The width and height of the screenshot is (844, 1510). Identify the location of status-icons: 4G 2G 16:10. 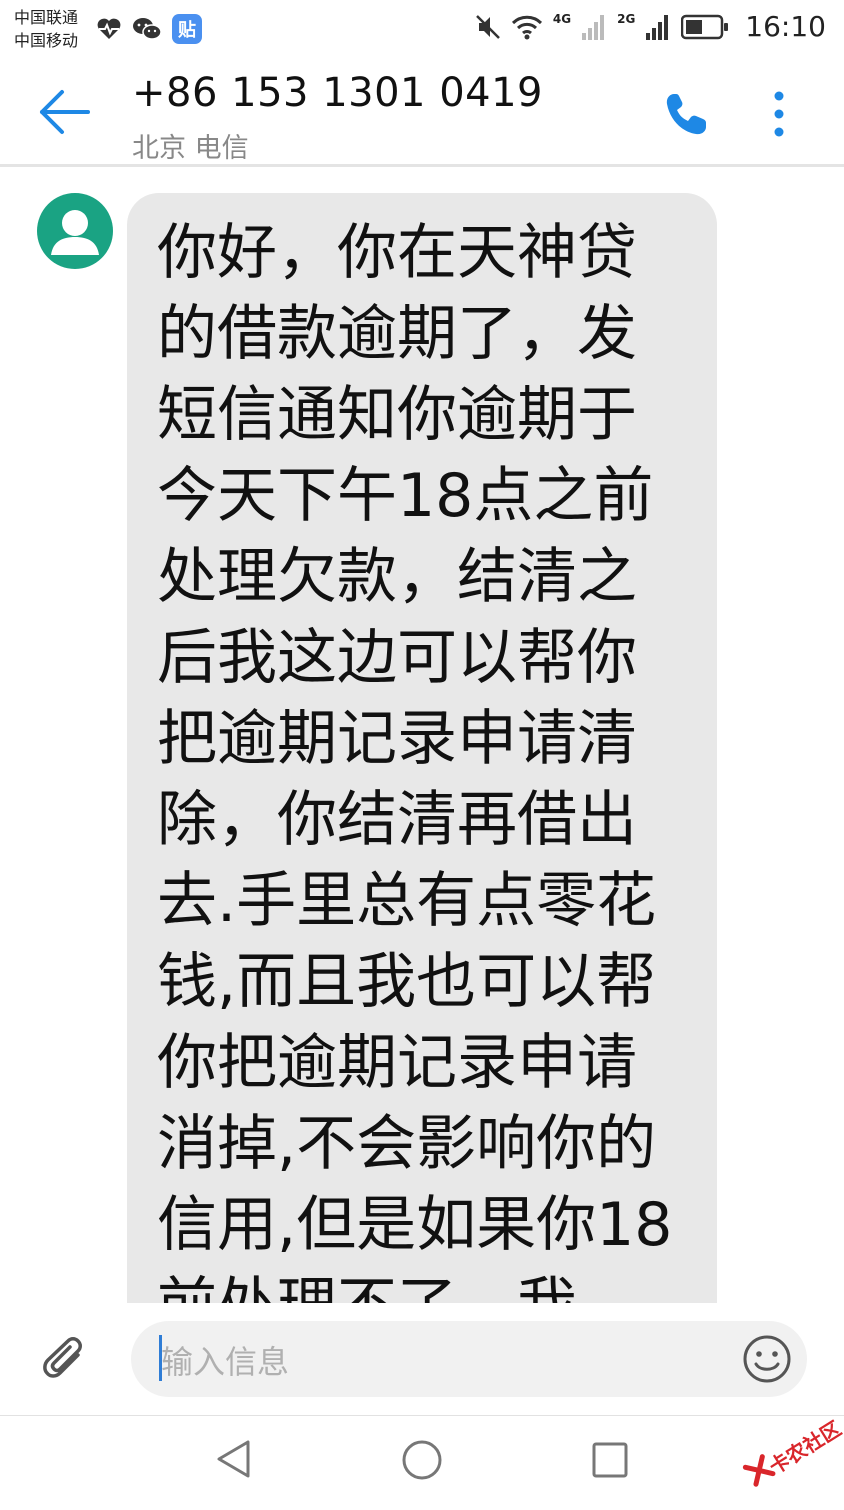
(650, 26).